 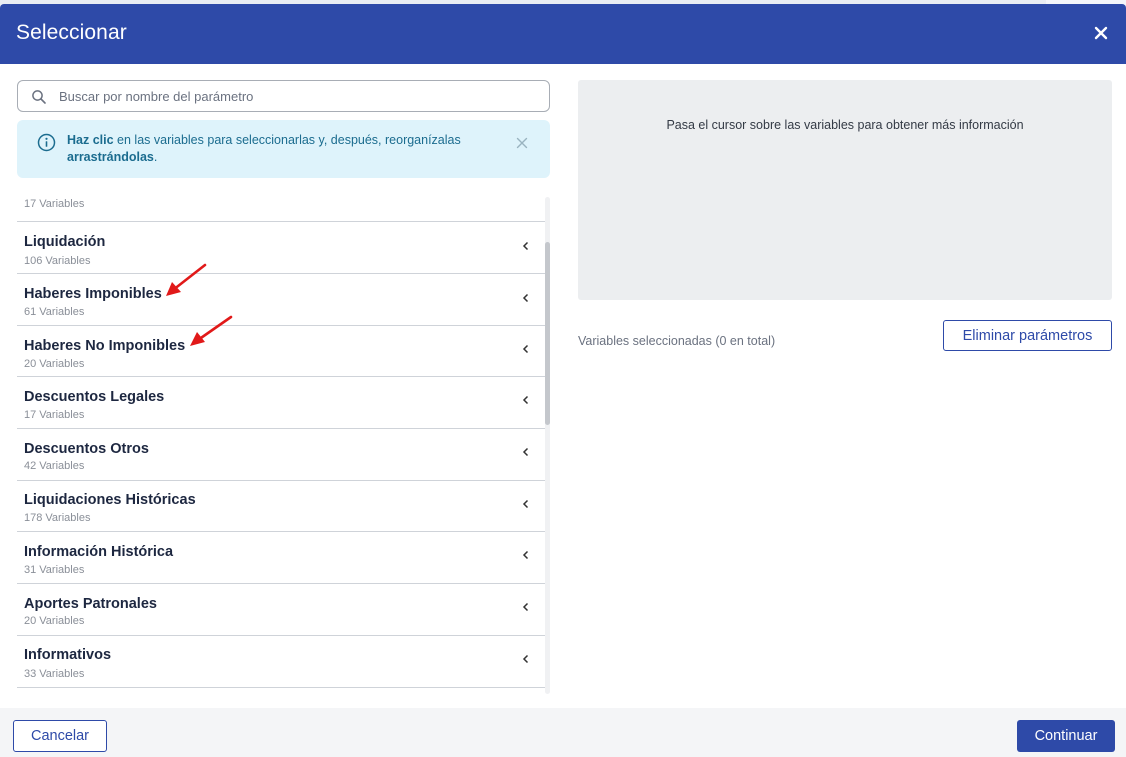 I want to click on list-scrollbar-thumb, so click(x=547, y=333).